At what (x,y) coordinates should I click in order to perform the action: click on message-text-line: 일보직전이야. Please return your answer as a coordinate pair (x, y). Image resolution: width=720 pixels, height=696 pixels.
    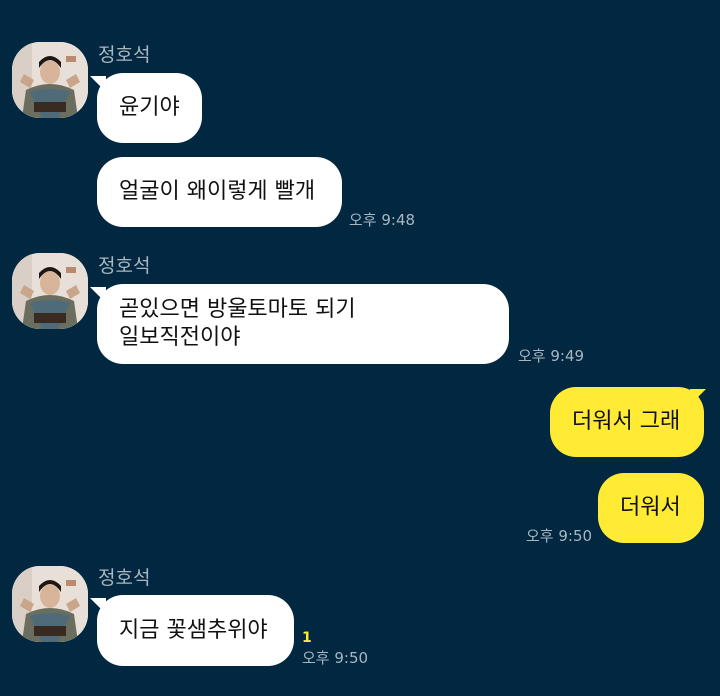
    Looking at the image, I should click on (180, 337).